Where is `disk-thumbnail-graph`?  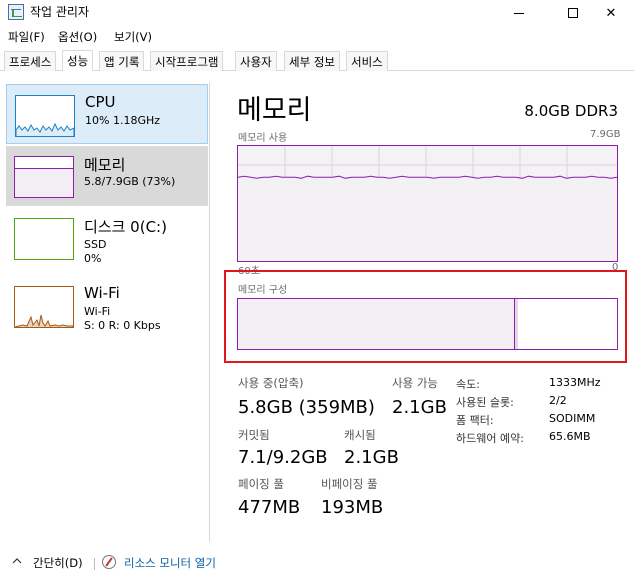 disk-thumbnail-graph is located at coordinates (44, 239).